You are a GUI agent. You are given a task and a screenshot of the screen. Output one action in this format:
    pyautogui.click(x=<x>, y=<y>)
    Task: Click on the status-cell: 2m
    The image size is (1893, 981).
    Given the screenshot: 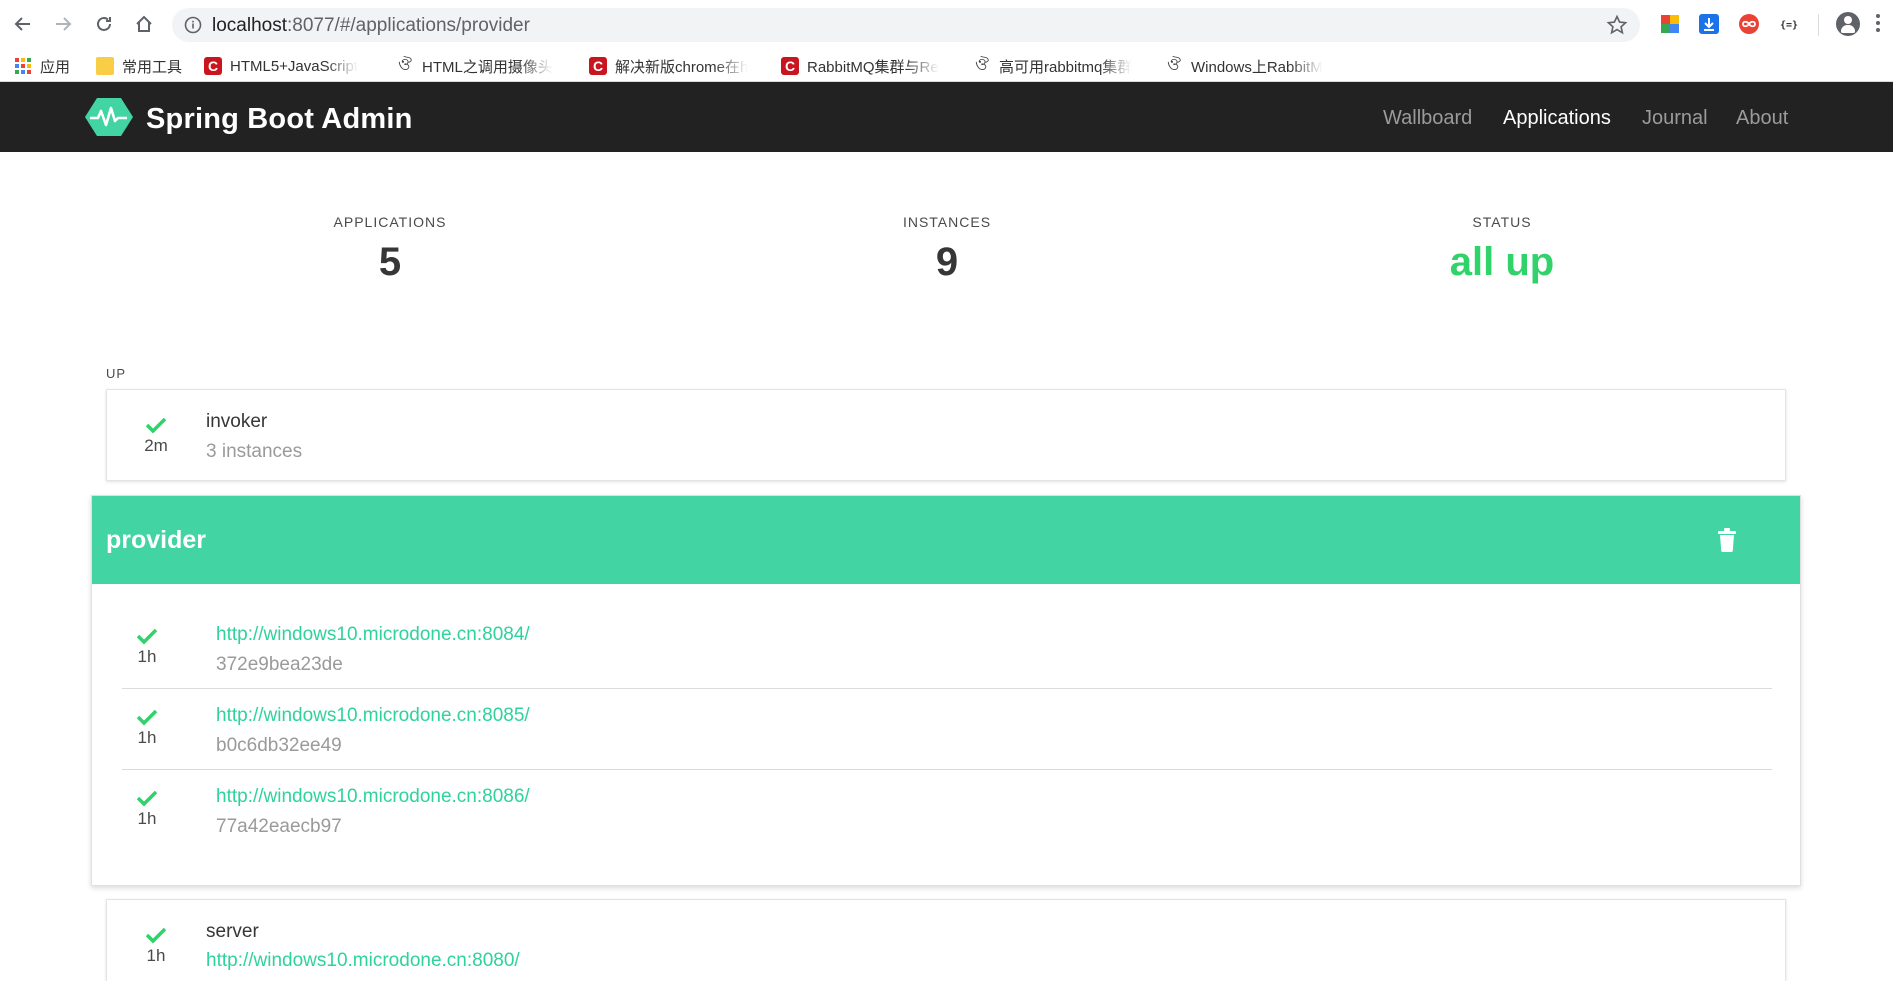 What is the action you would take?
    pyautogui.click(x=156, y=436)
    